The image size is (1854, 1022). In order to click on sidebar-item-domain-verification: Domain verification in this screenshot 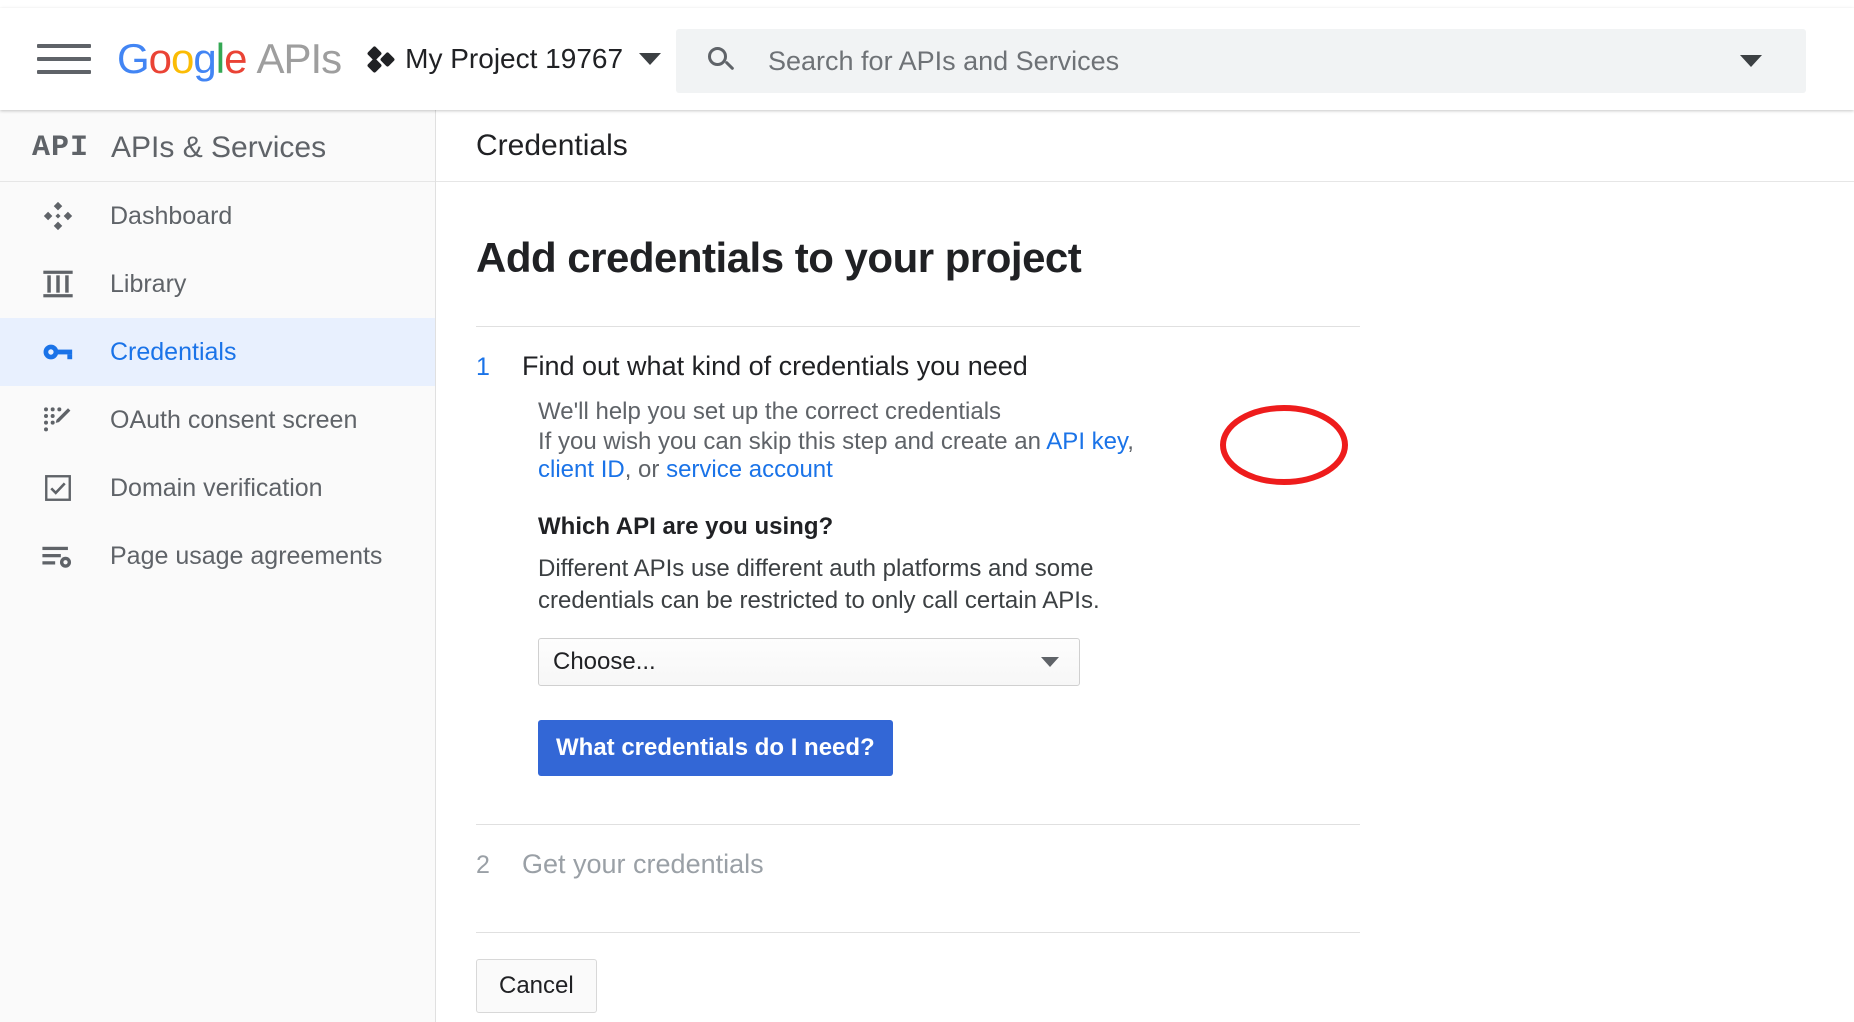, I will do `click(217, 488)`.